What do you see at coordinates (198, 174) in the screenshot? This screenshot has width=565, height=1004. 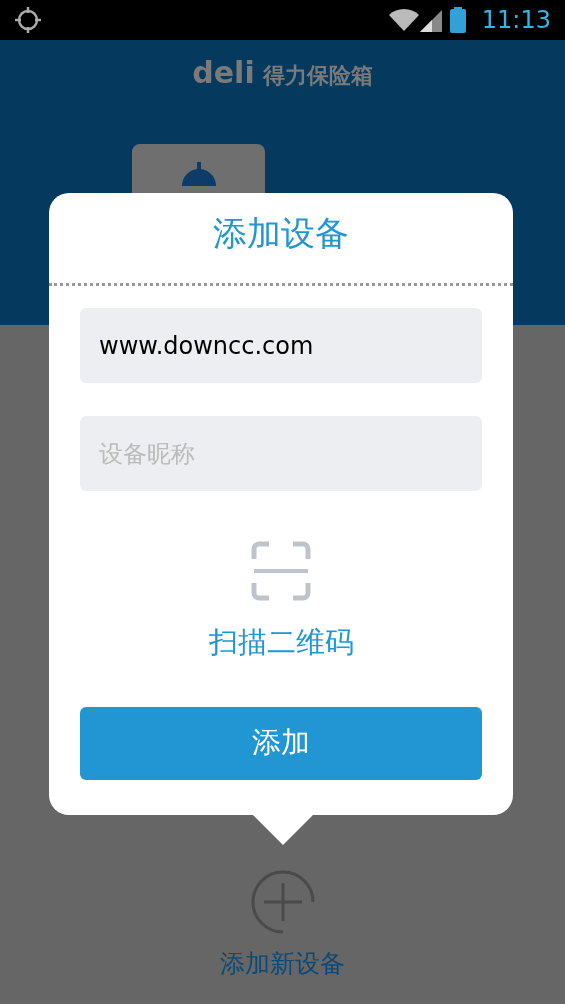 I see `lock-icon` at bounding box center [198, 174].